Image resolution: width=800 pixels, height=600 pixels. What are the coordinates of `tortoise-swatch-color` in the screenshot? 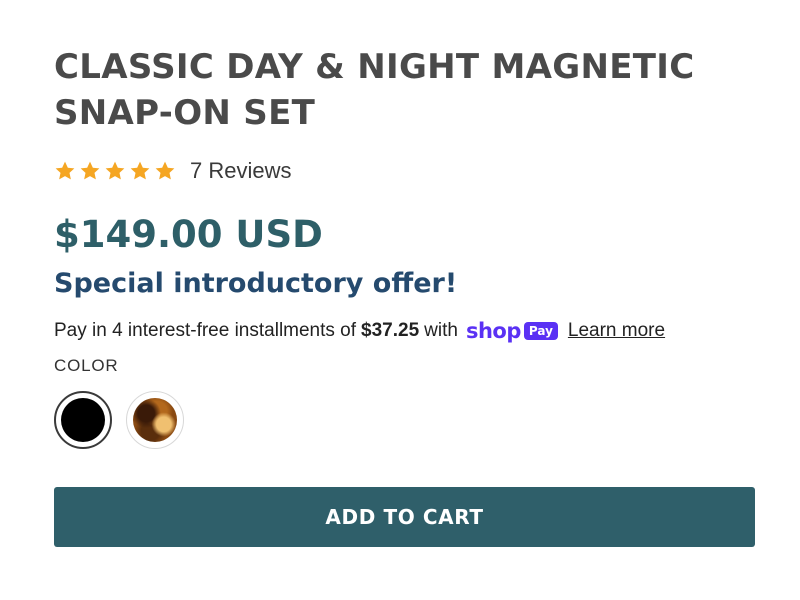 It's located at (155, 420).